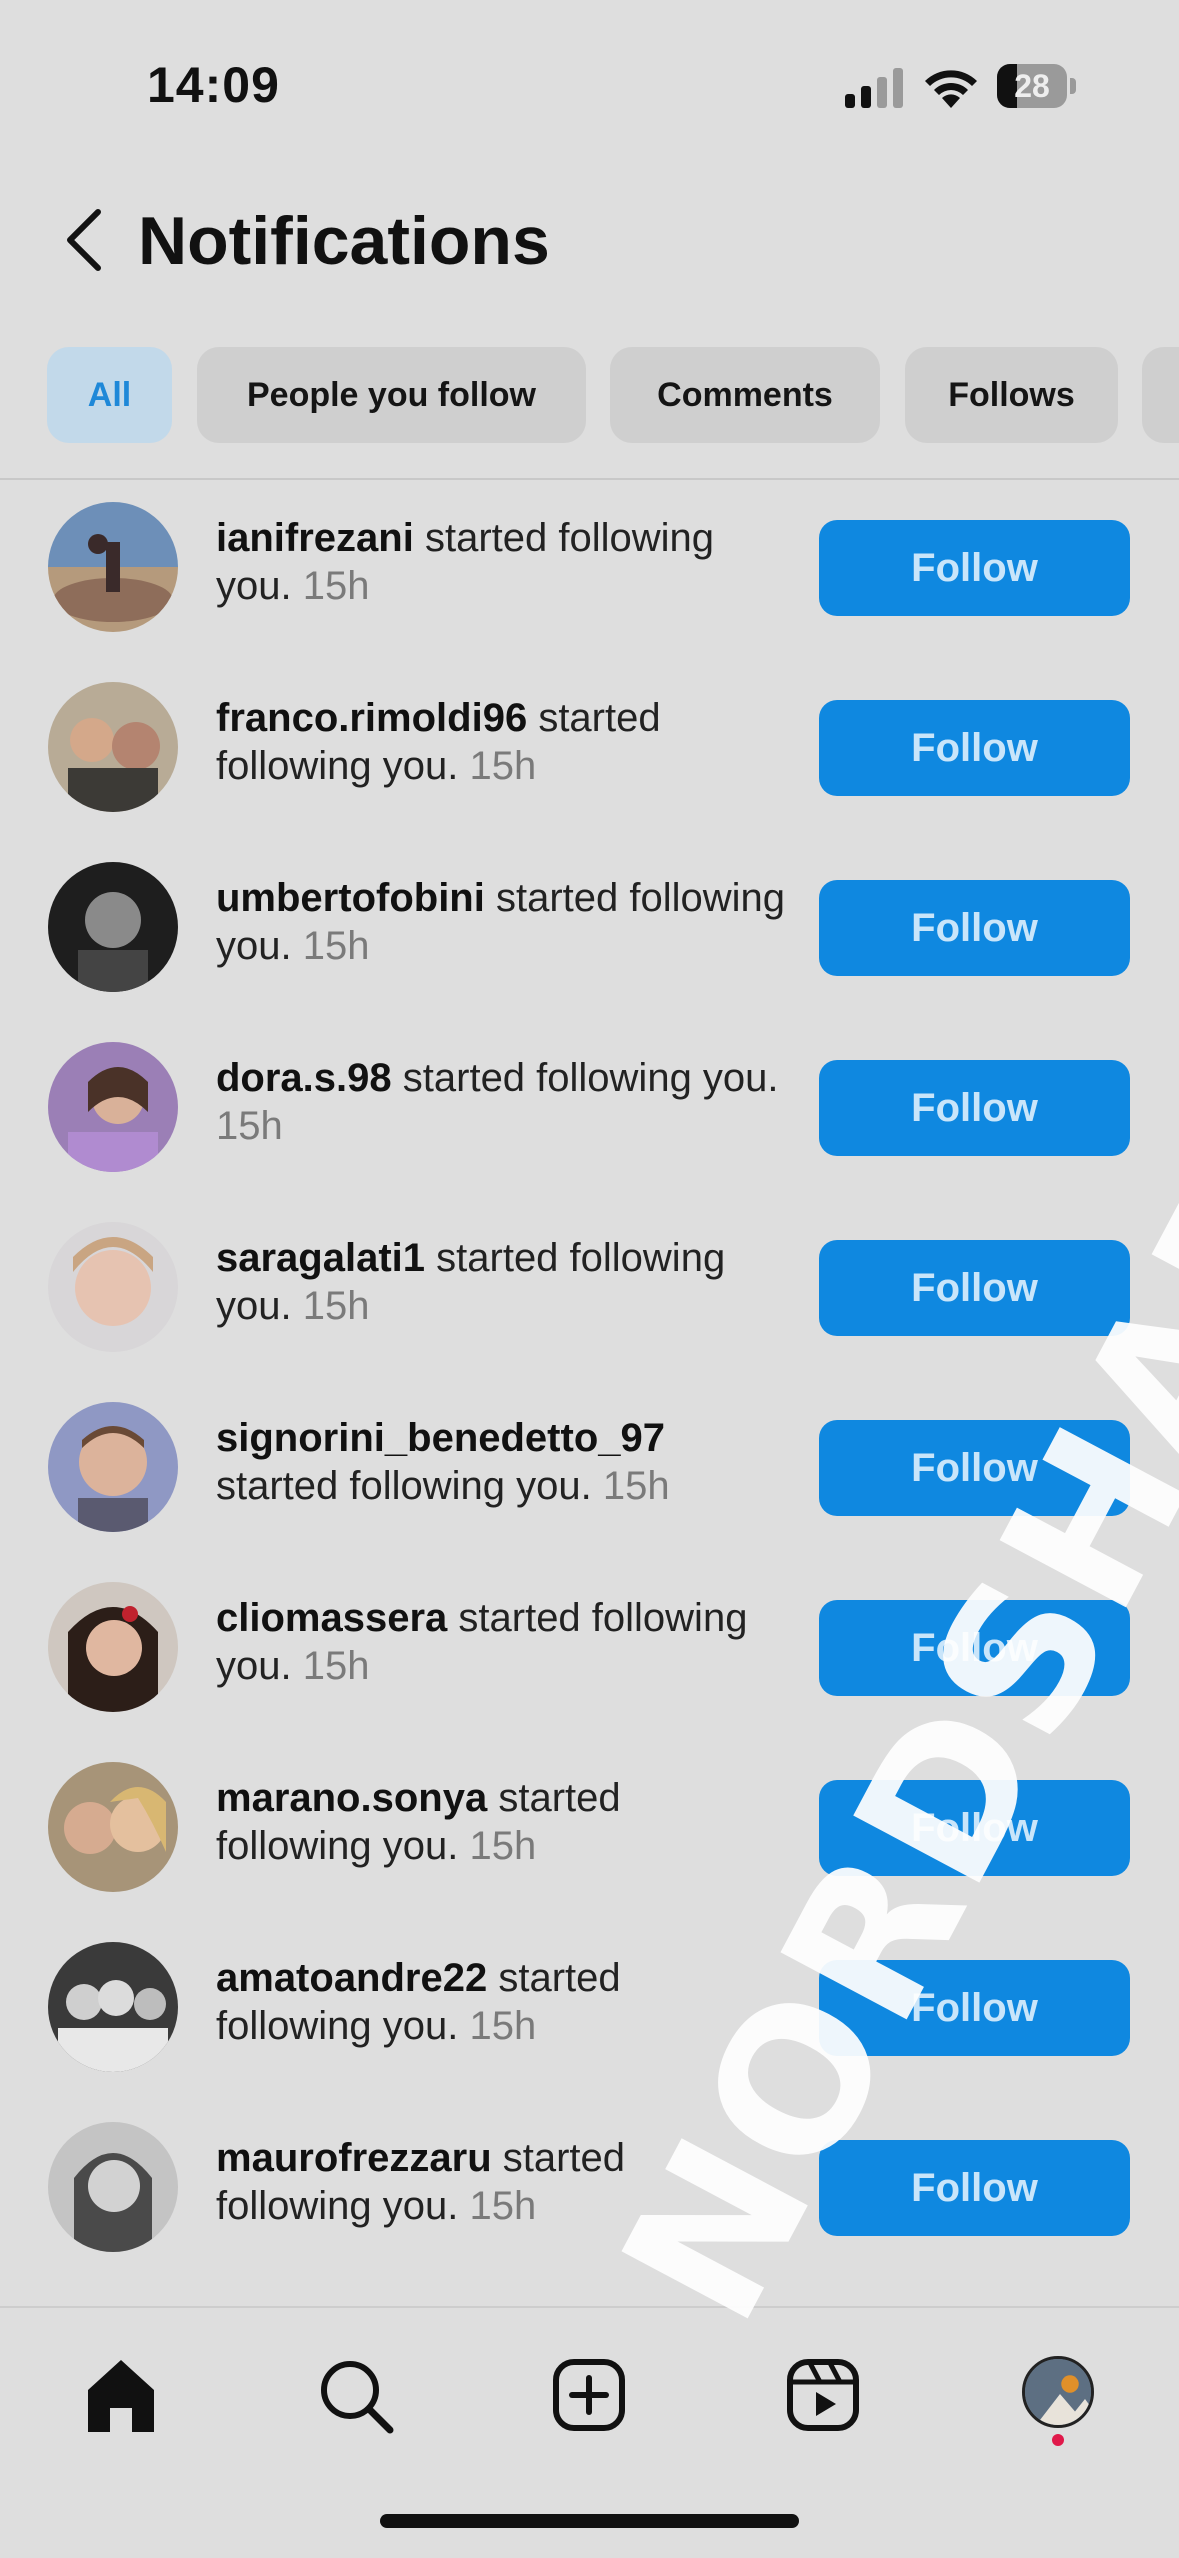 The height and width of the screenshot is (2558, 1179). I want to click on filter-chip-people-you-follow: People you follow, so click(391, 395).